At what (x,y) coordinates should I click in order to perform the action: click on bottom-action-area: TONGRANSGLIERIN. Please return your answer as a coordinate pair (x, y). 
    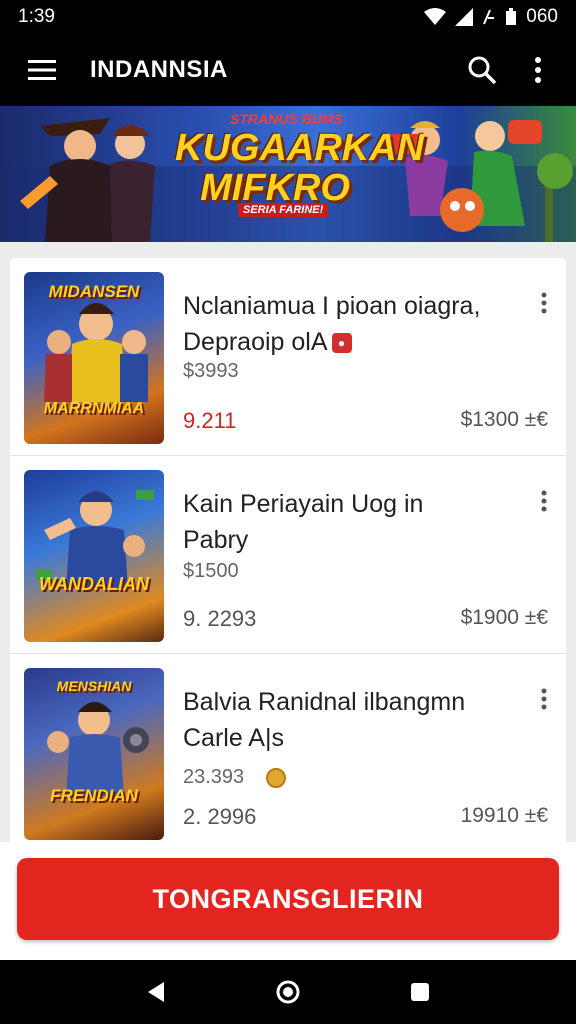
    Looking at the image, I should click on (288, 901).